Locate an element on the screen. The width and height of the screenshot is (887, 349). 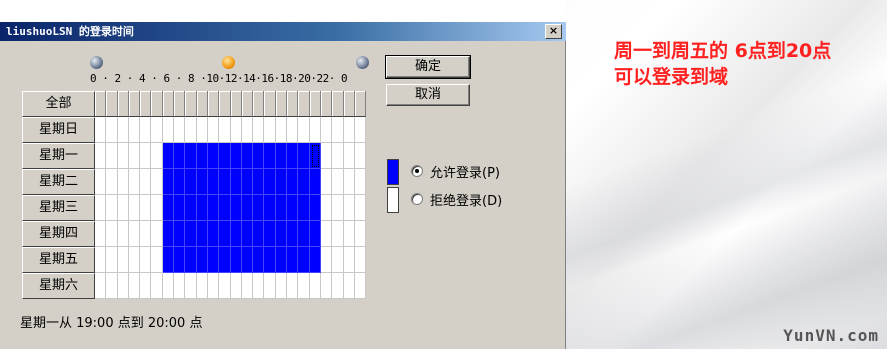
day-row-button: 星期四 is located at coordinates (58, 234).